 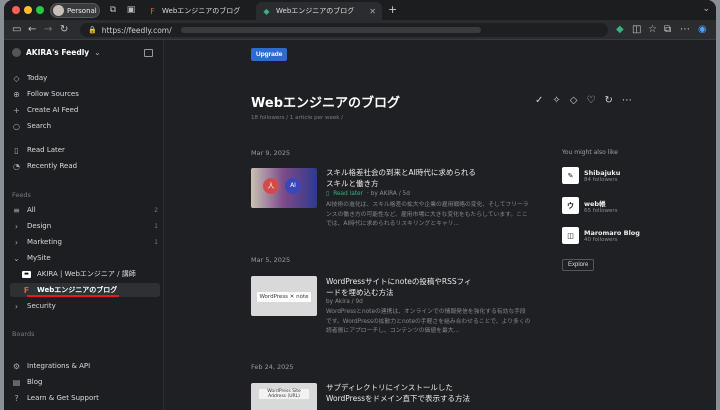 I want to click on article-thumbnail: WordPress Site Address (URL), so click(x=284, y=396).